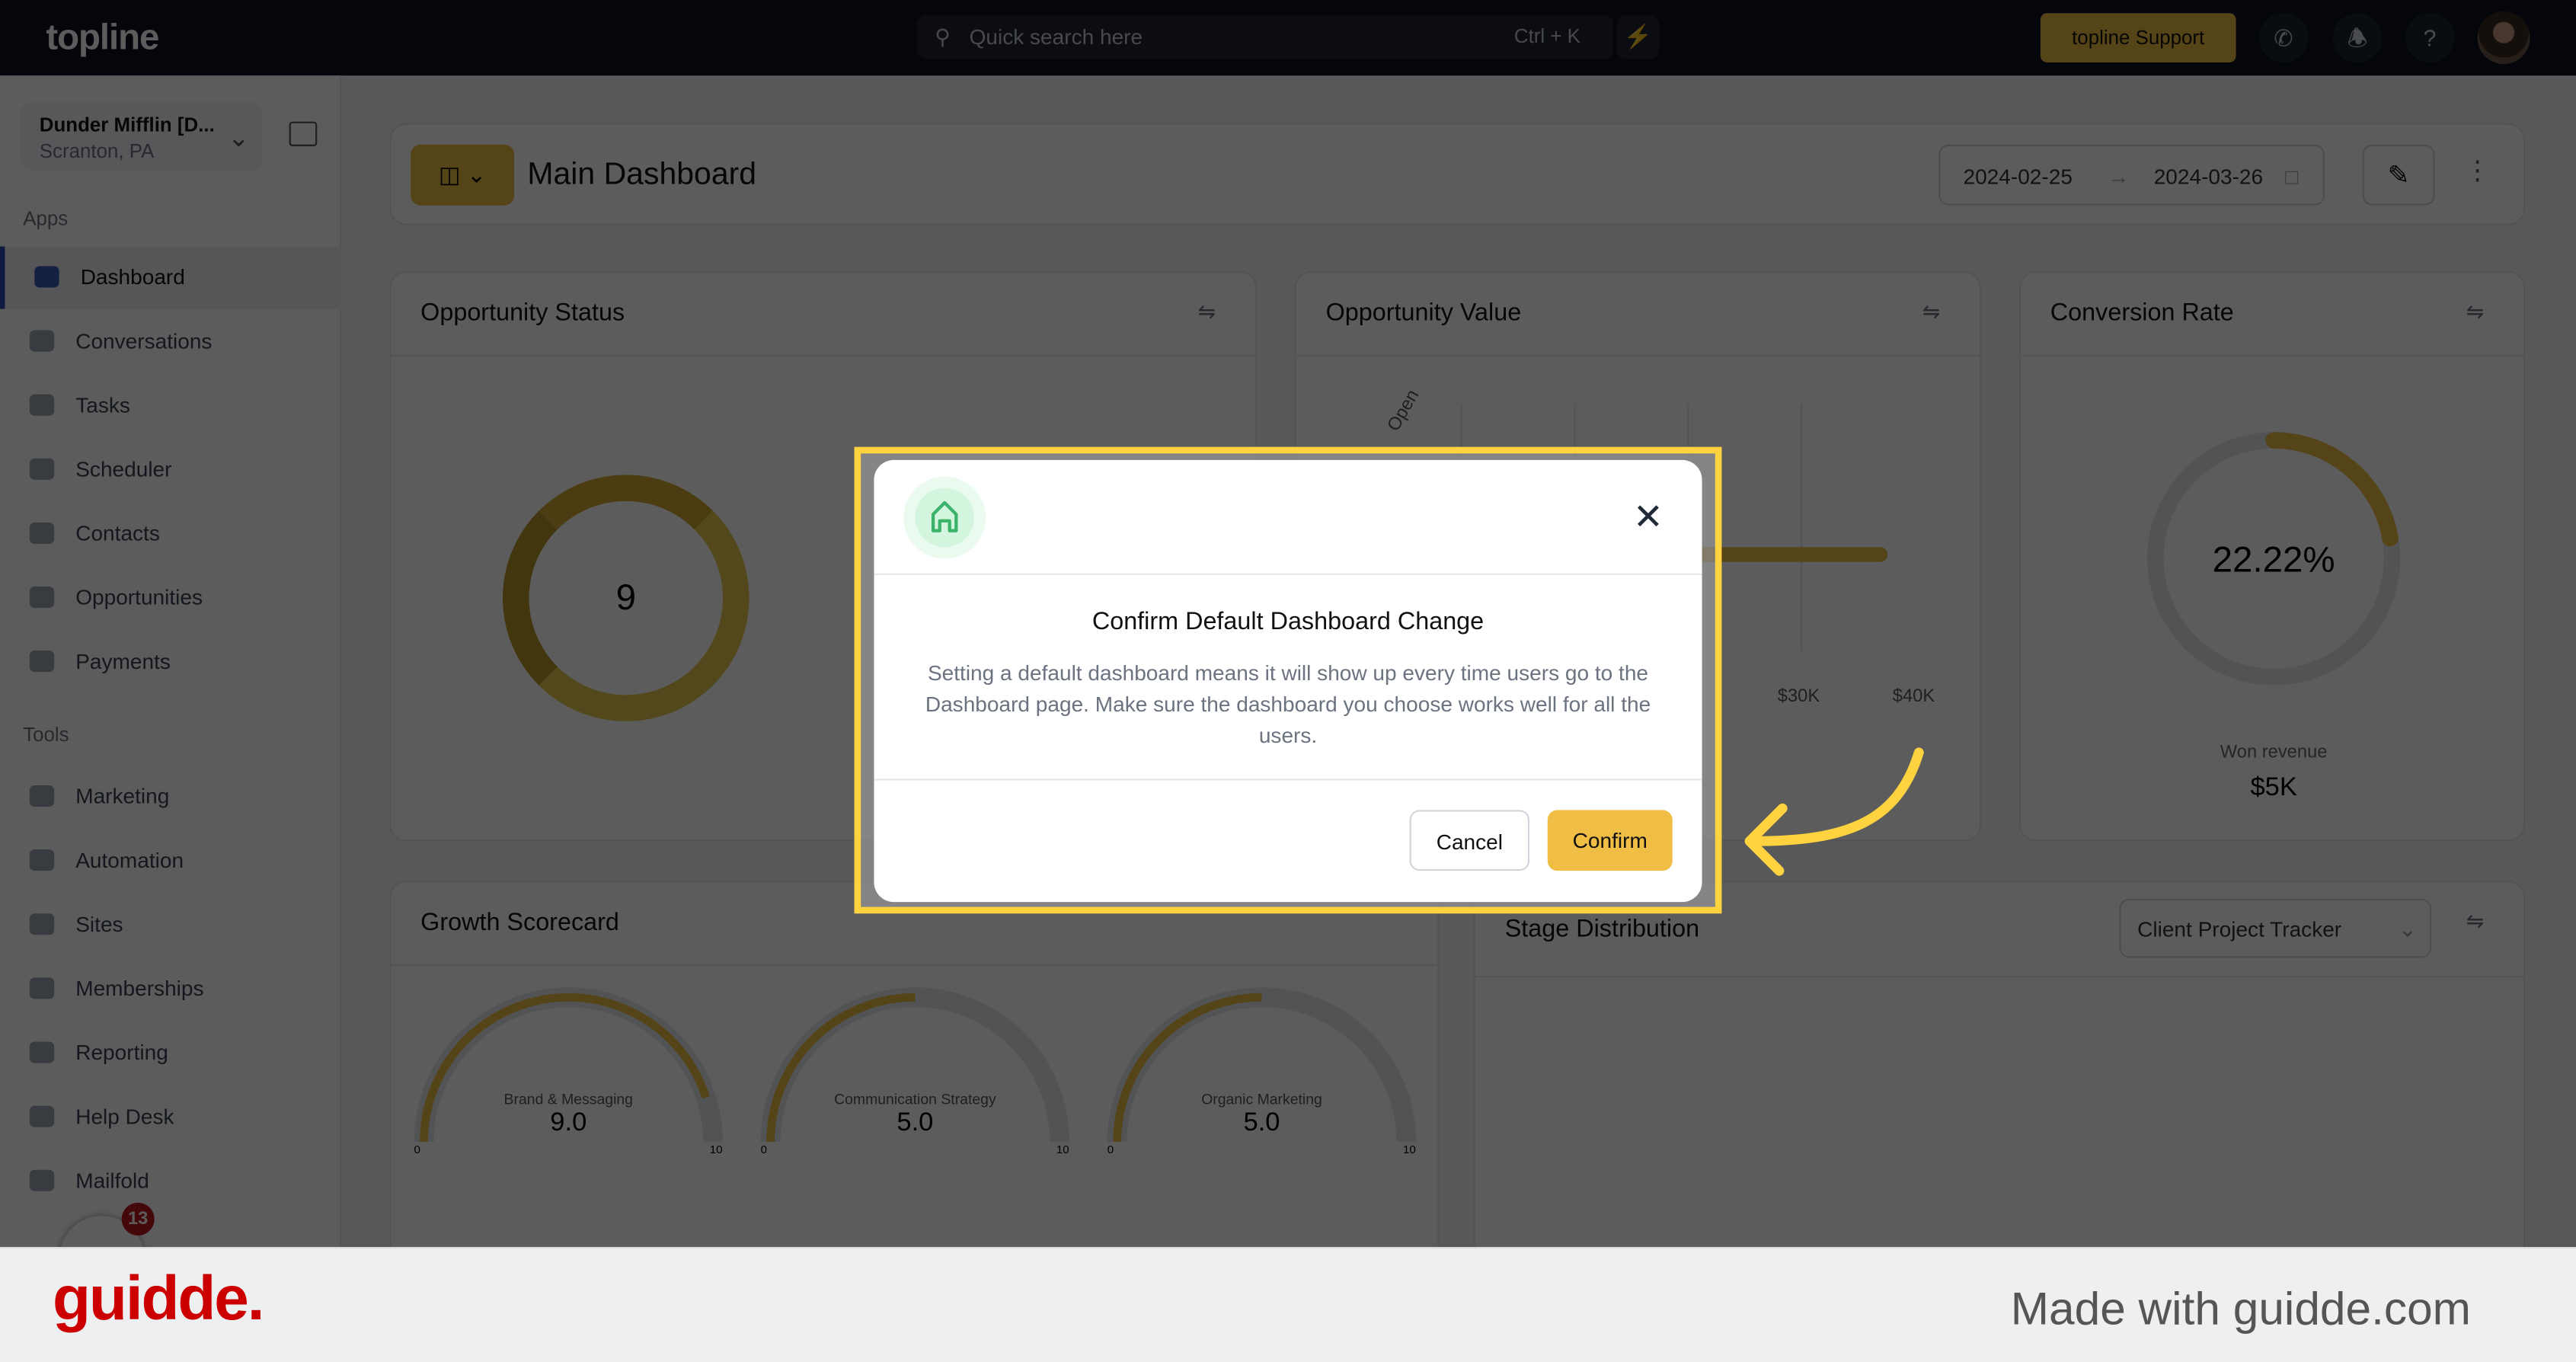 This screenshot has height=1362, width=2576. I want to click on conversion-value: 22.22%, so click(2273, 559).